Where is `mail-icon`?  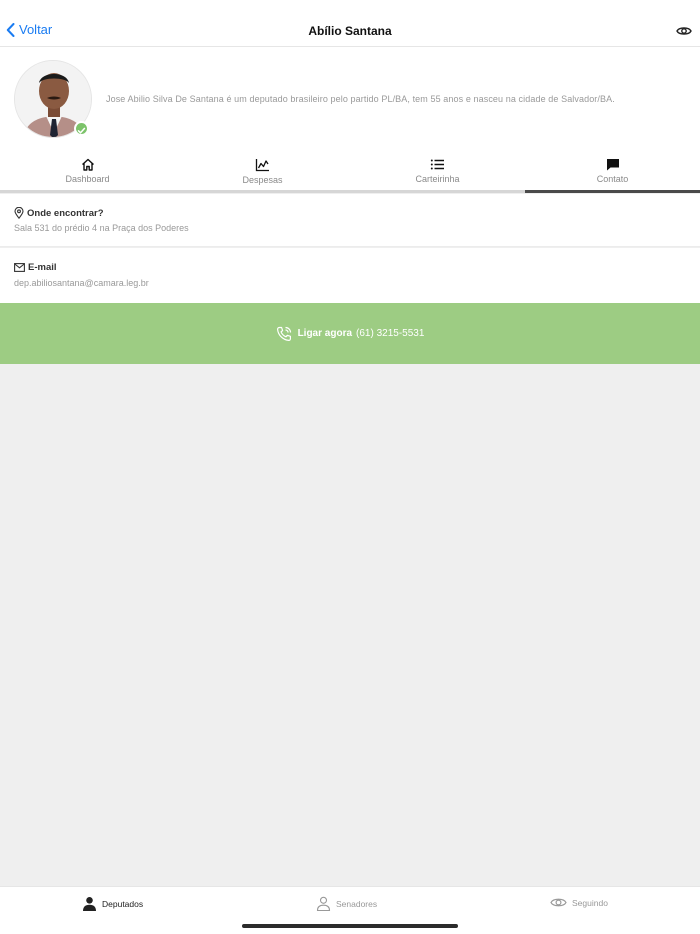
mail-icon is located at coordinates (19, 267).